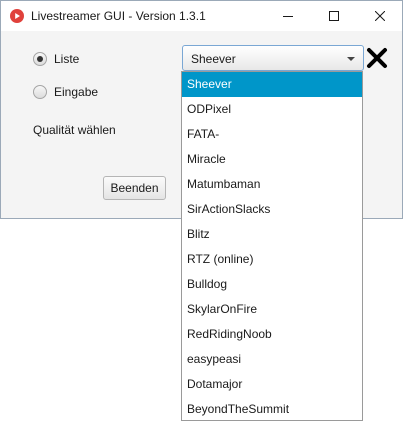 This screenshot has height=424, width=405. I want to click on minimize-icon, so click(288, 16).